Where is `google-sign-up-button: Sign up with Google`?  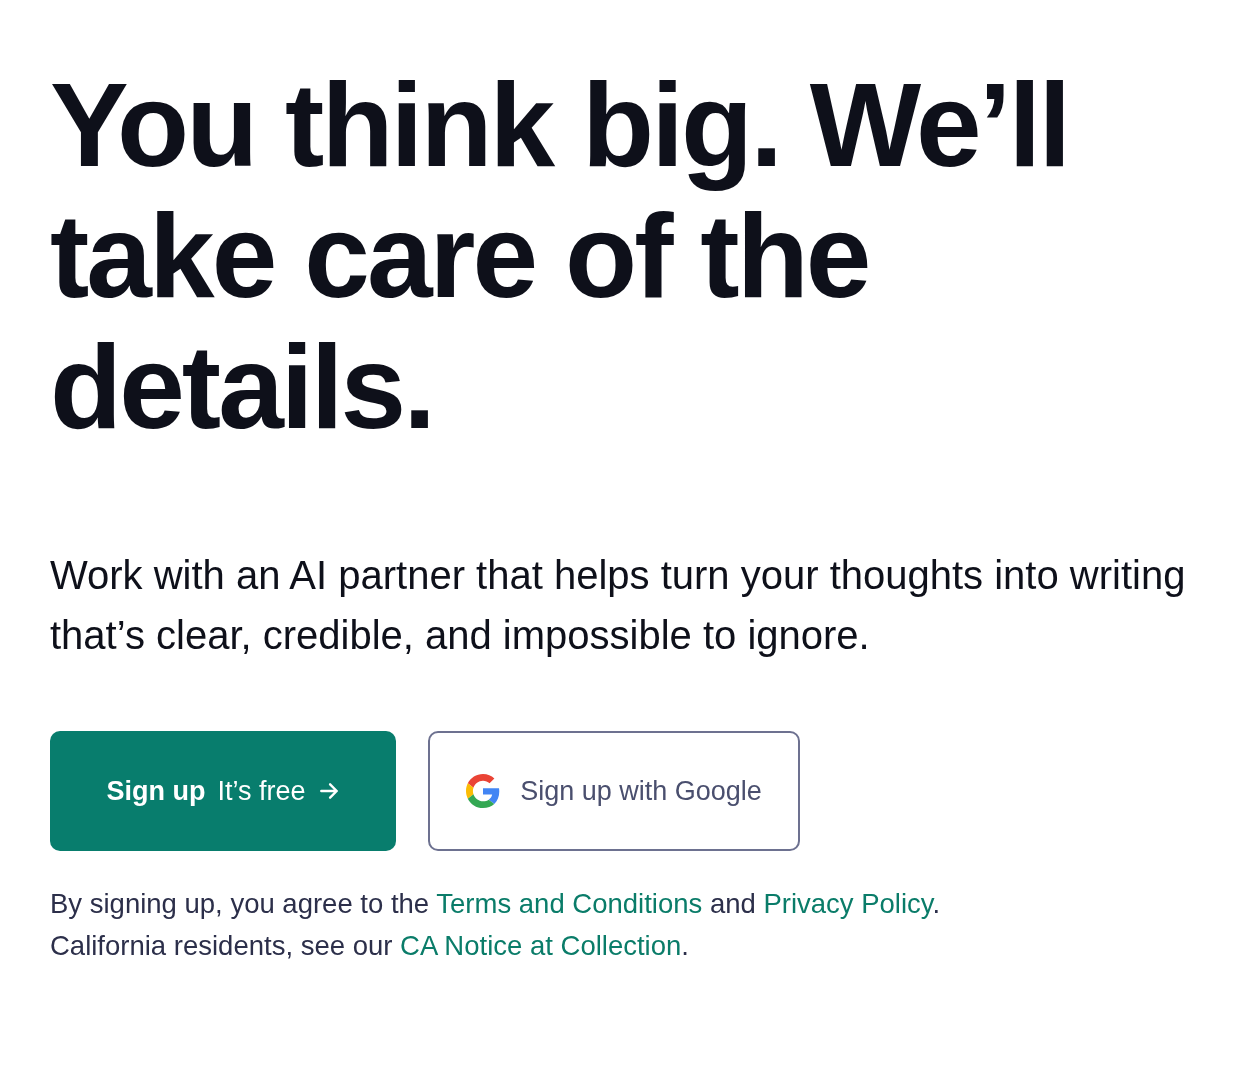
google-sign-up-button: Sign up with Google is located at coordinates (614, 791).